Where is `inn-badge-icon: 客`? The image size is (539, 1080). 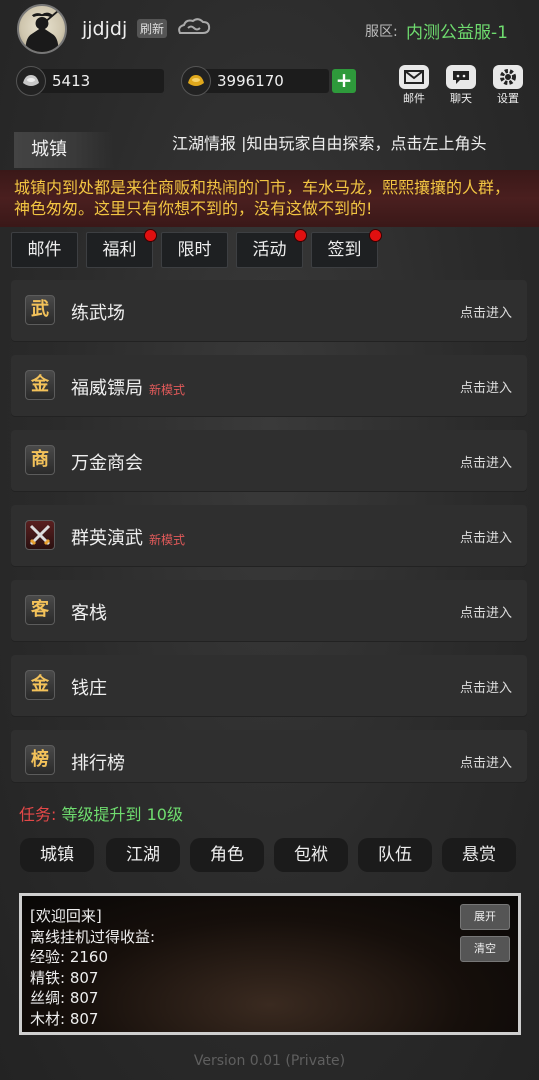
inn-badge-icon: 客 is located at coordinates (40, 610).